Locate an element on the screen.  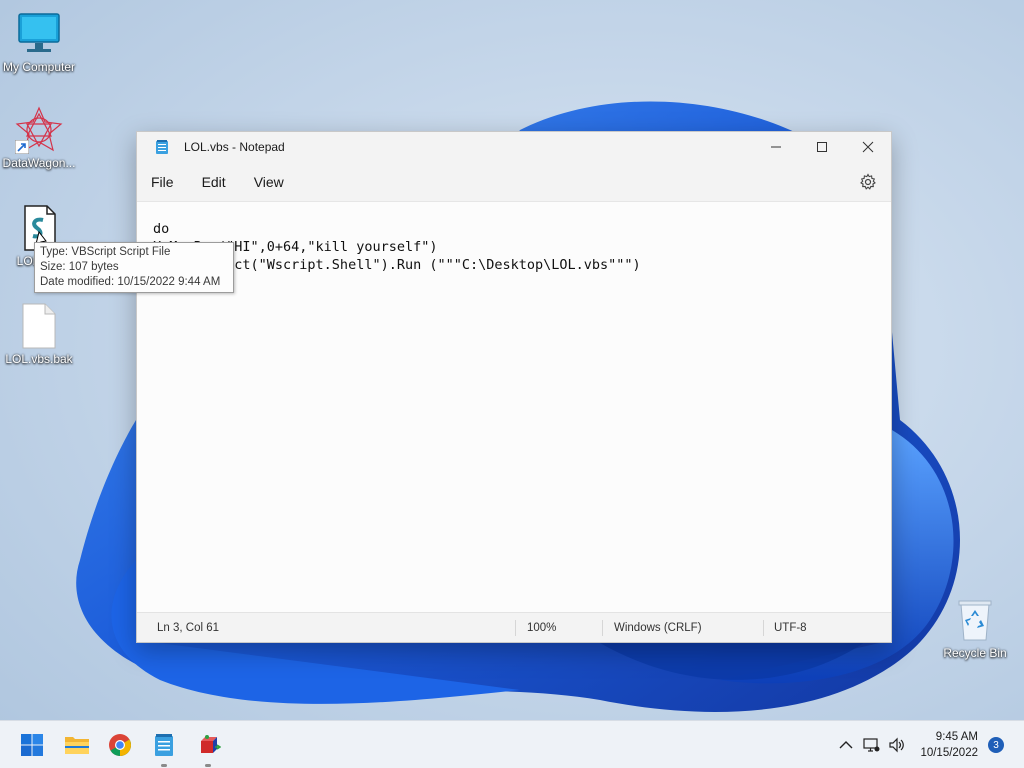
desktop-icon-recycle-bin: Recycle Bin is located at coordinates (975, 628).